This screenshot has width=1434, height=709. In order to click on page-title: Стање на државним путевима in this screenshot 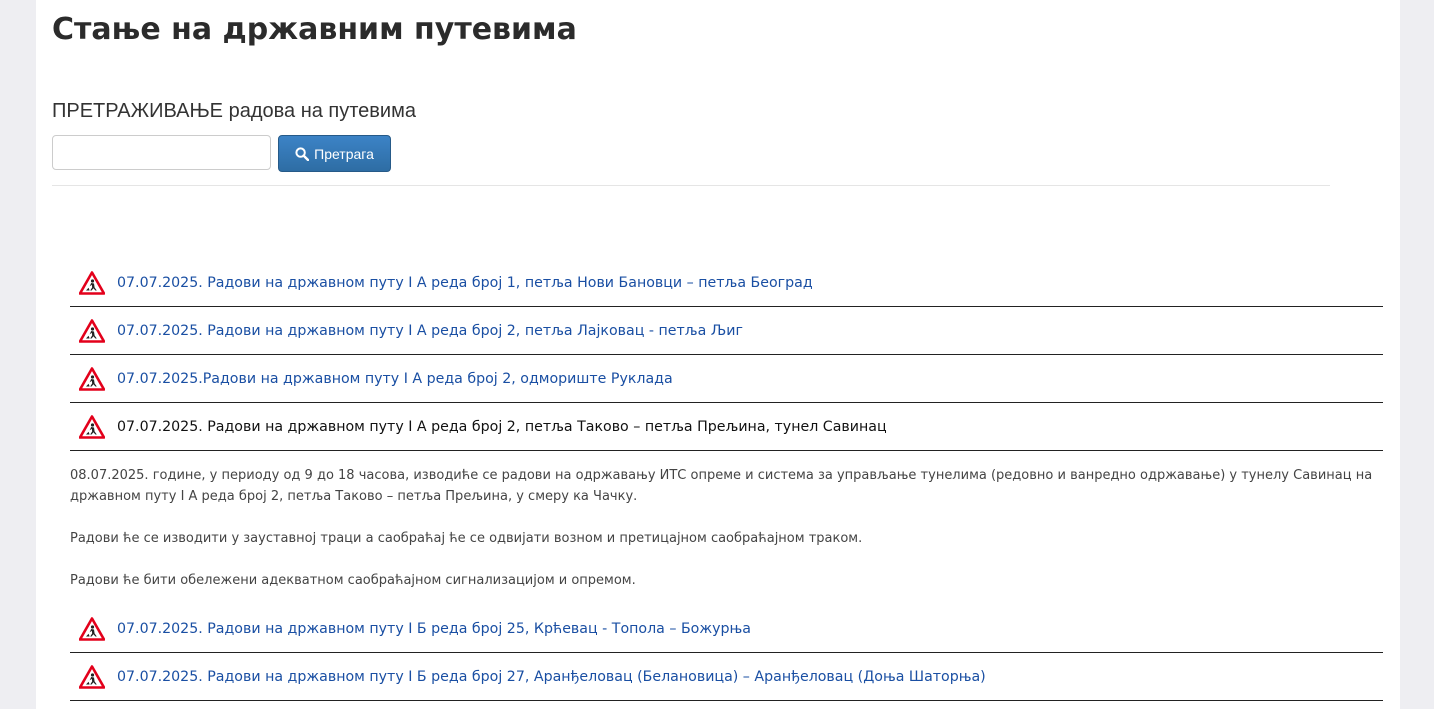, I will do `click(314, 29)`.